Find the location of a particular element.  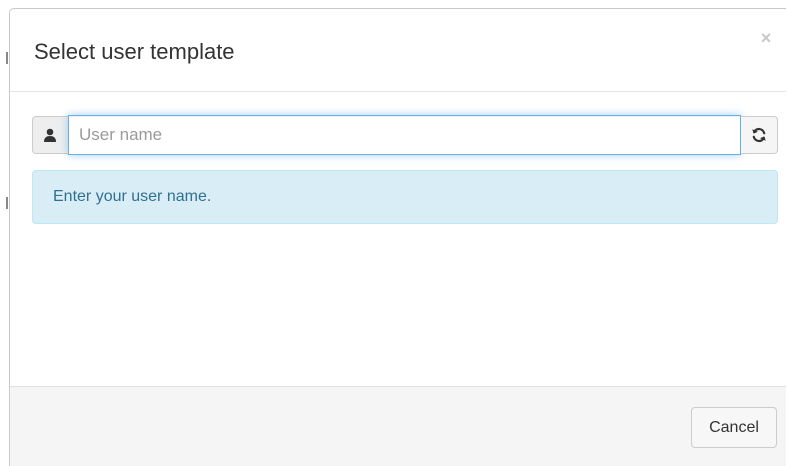

user-icon is located at coordinates (50, 135).